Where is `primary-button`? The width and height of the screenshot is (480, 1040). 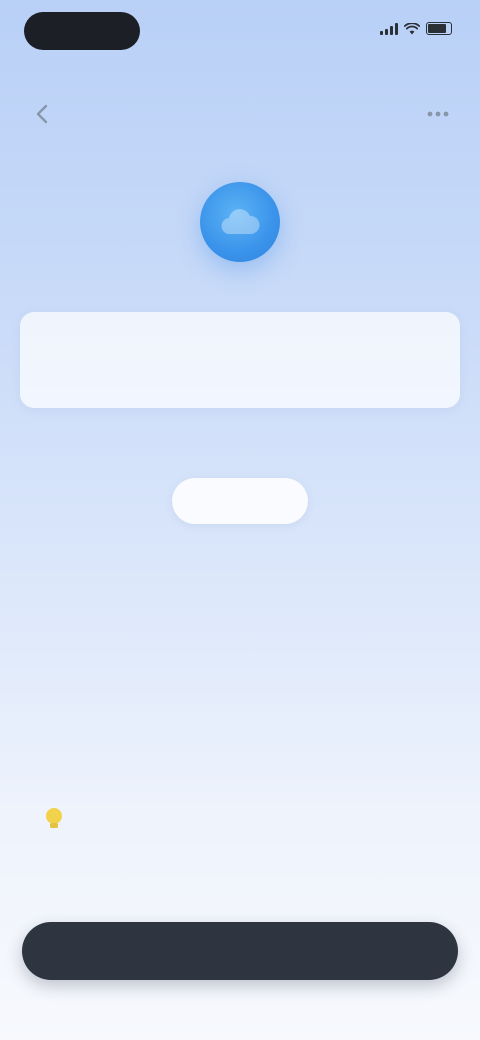
primary-button is located at coordinates (240, 951).